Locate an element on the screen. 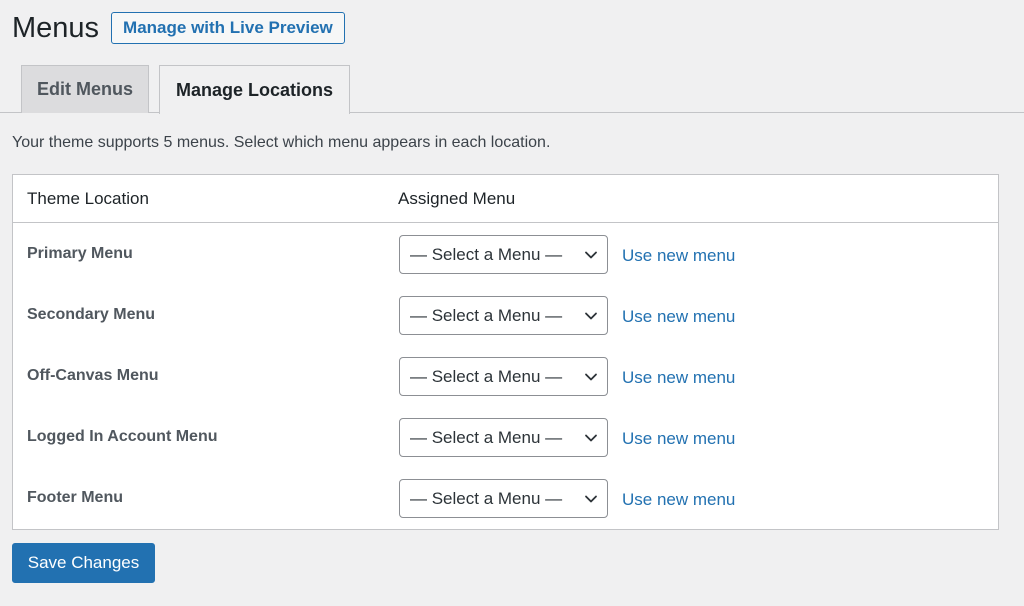 This screenshot has width=1024, height=606. menu-select-off-canvas: — Select a Menu — is located at coordinates (503, 376).